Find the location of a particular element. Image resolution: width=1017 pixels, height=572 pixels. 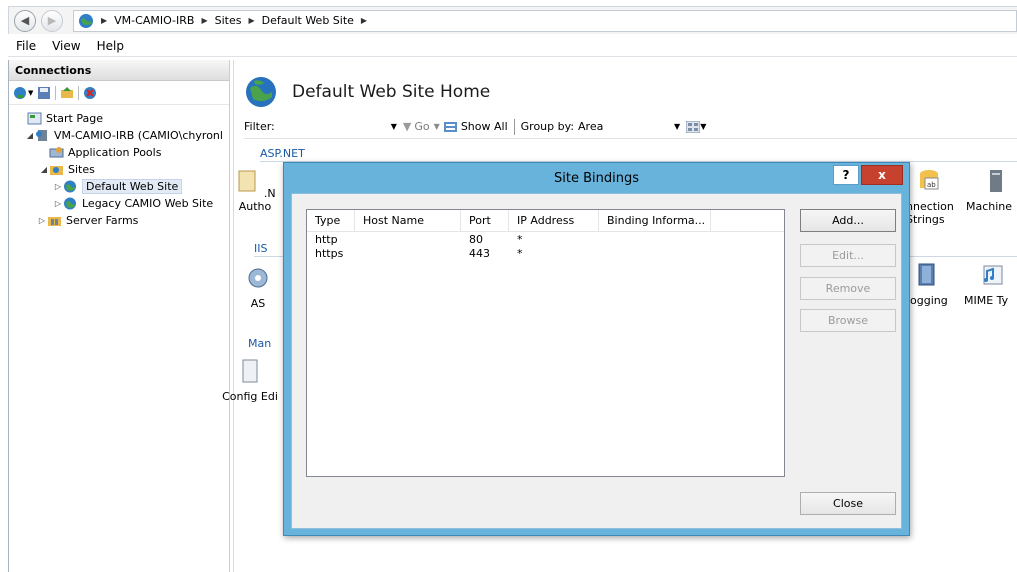

tree-node-legacy-camio-web-site: ▷ Legacy CAMIO Web Site is located at coordinates (119, 203).